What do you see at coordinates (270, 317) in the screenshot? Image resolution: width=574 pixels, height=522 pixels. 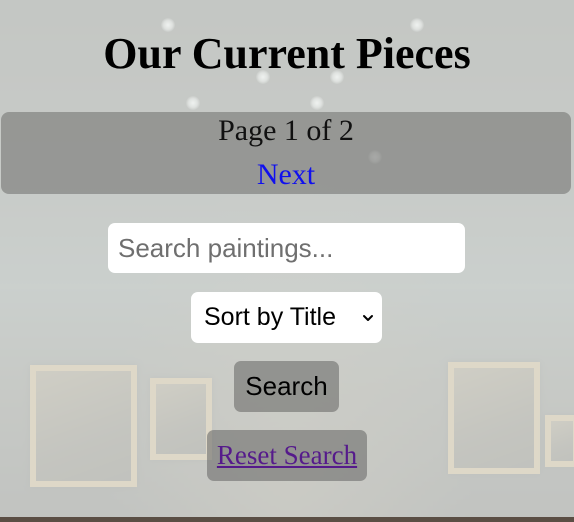 I see `sort-select-value: Sort by Title` at bounding box center [270, 317].